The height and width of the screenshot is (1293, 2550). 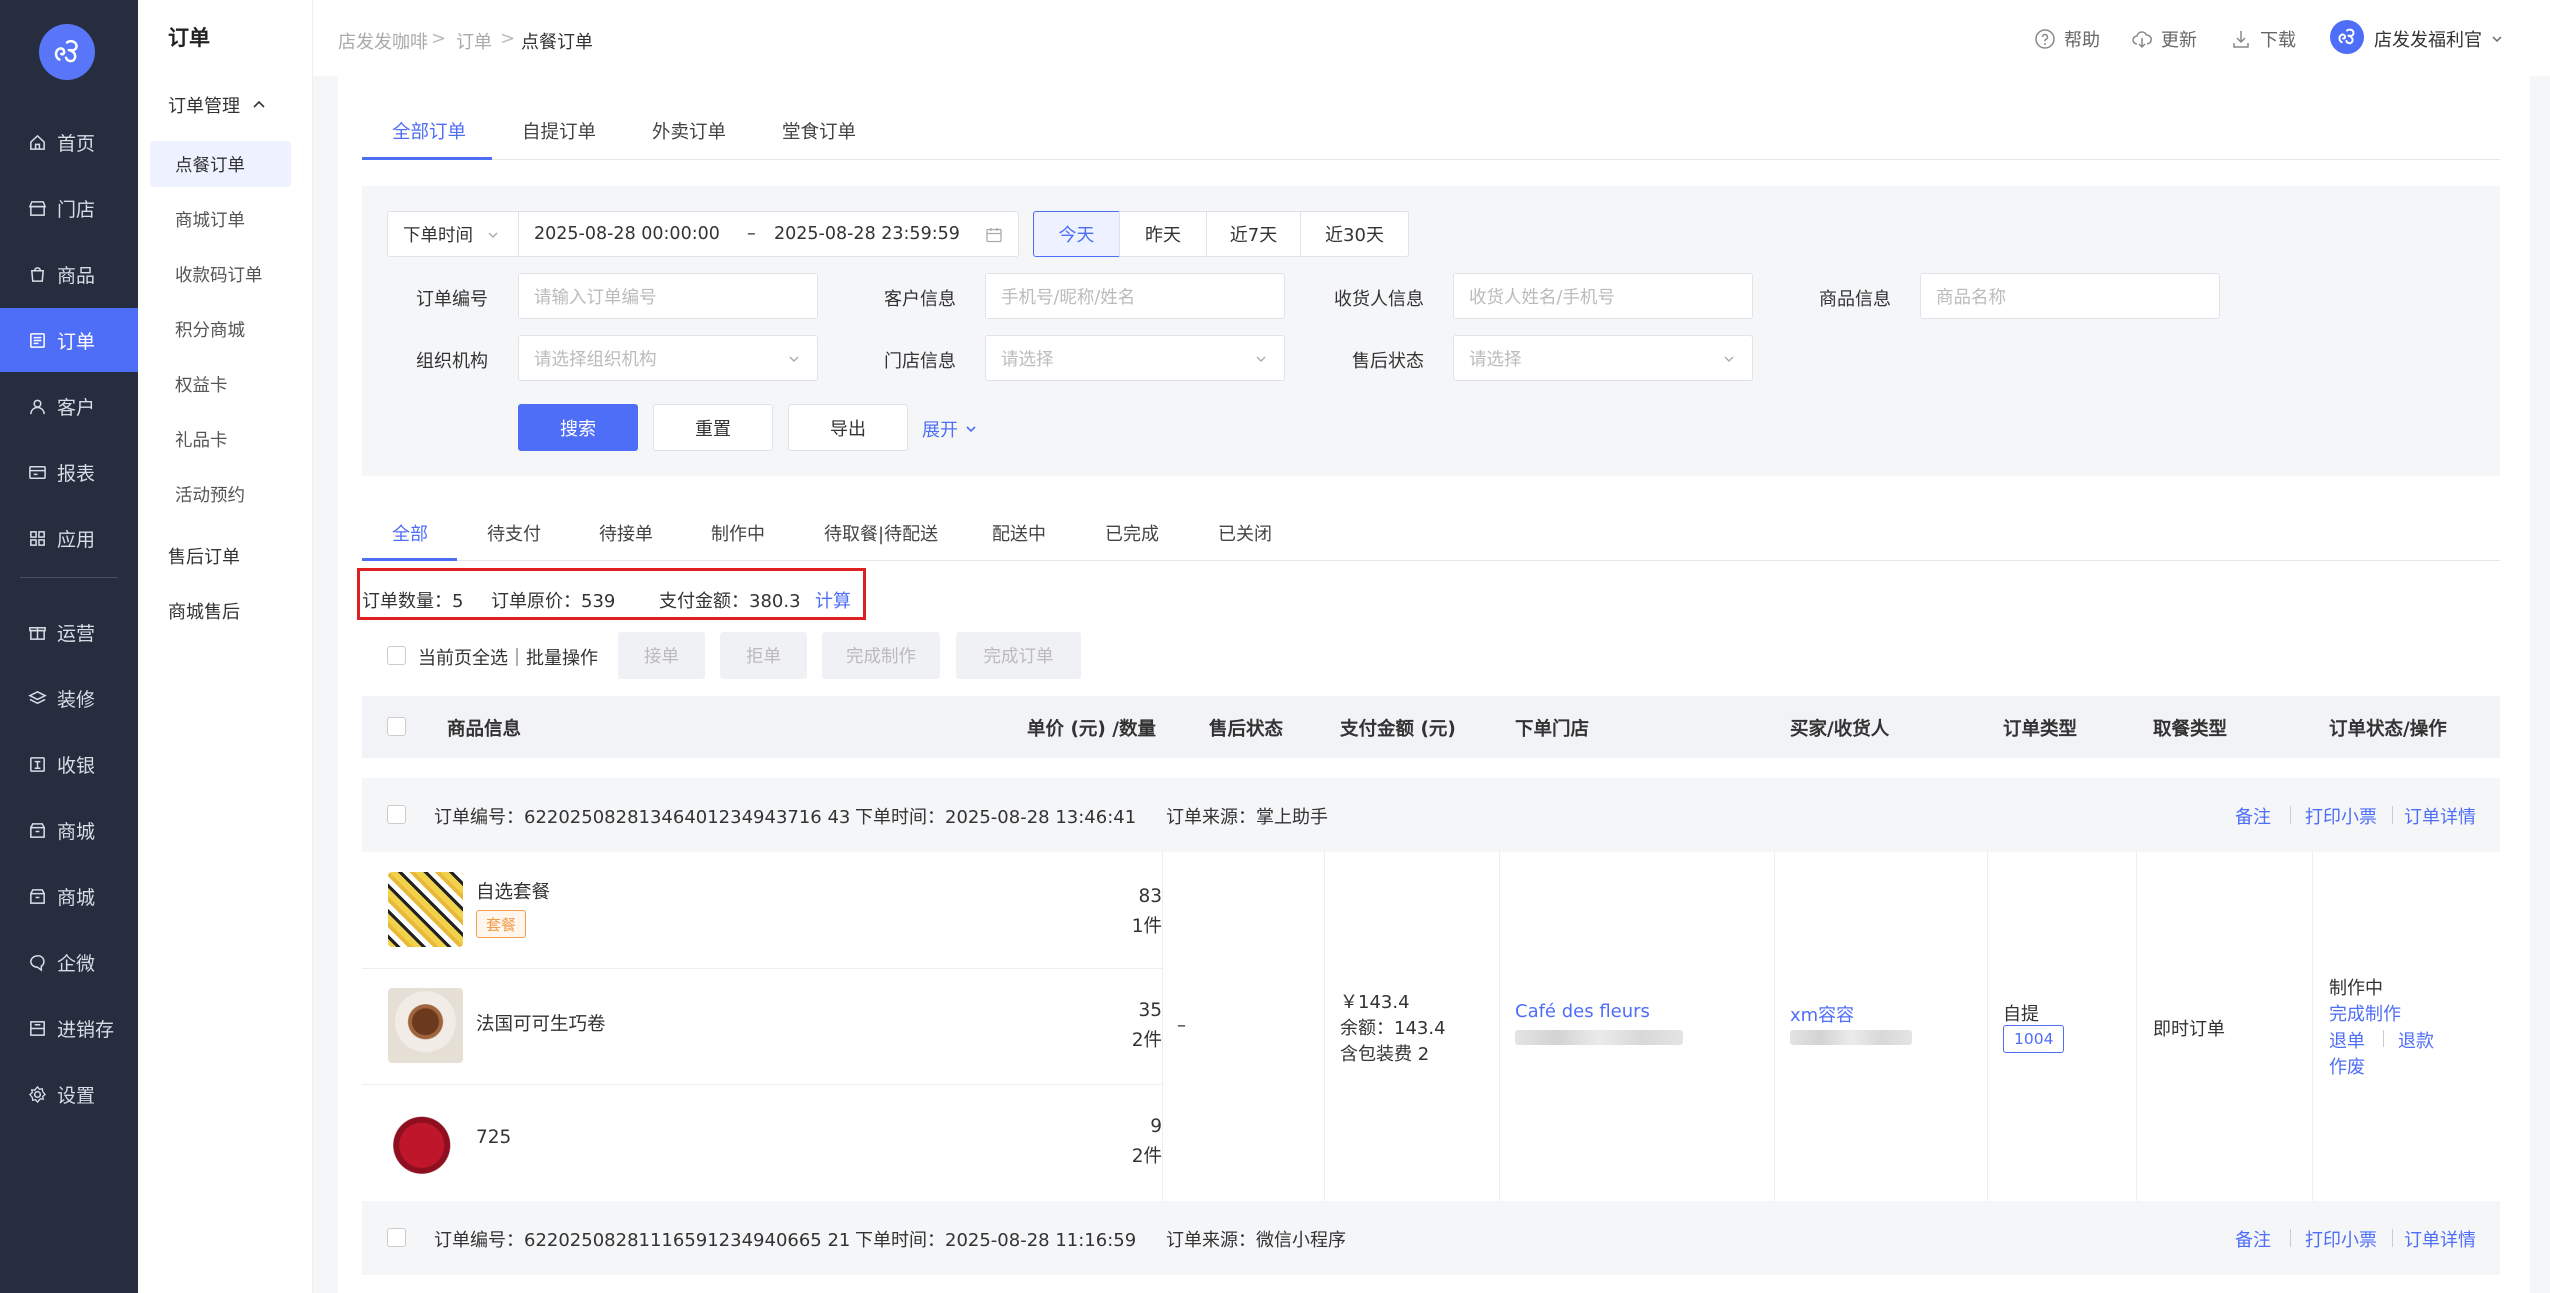 What do you see at coordinates (1135, 358) in the screenshot?
I see `store-select: 请选择` at bounding box center [1135, 358].